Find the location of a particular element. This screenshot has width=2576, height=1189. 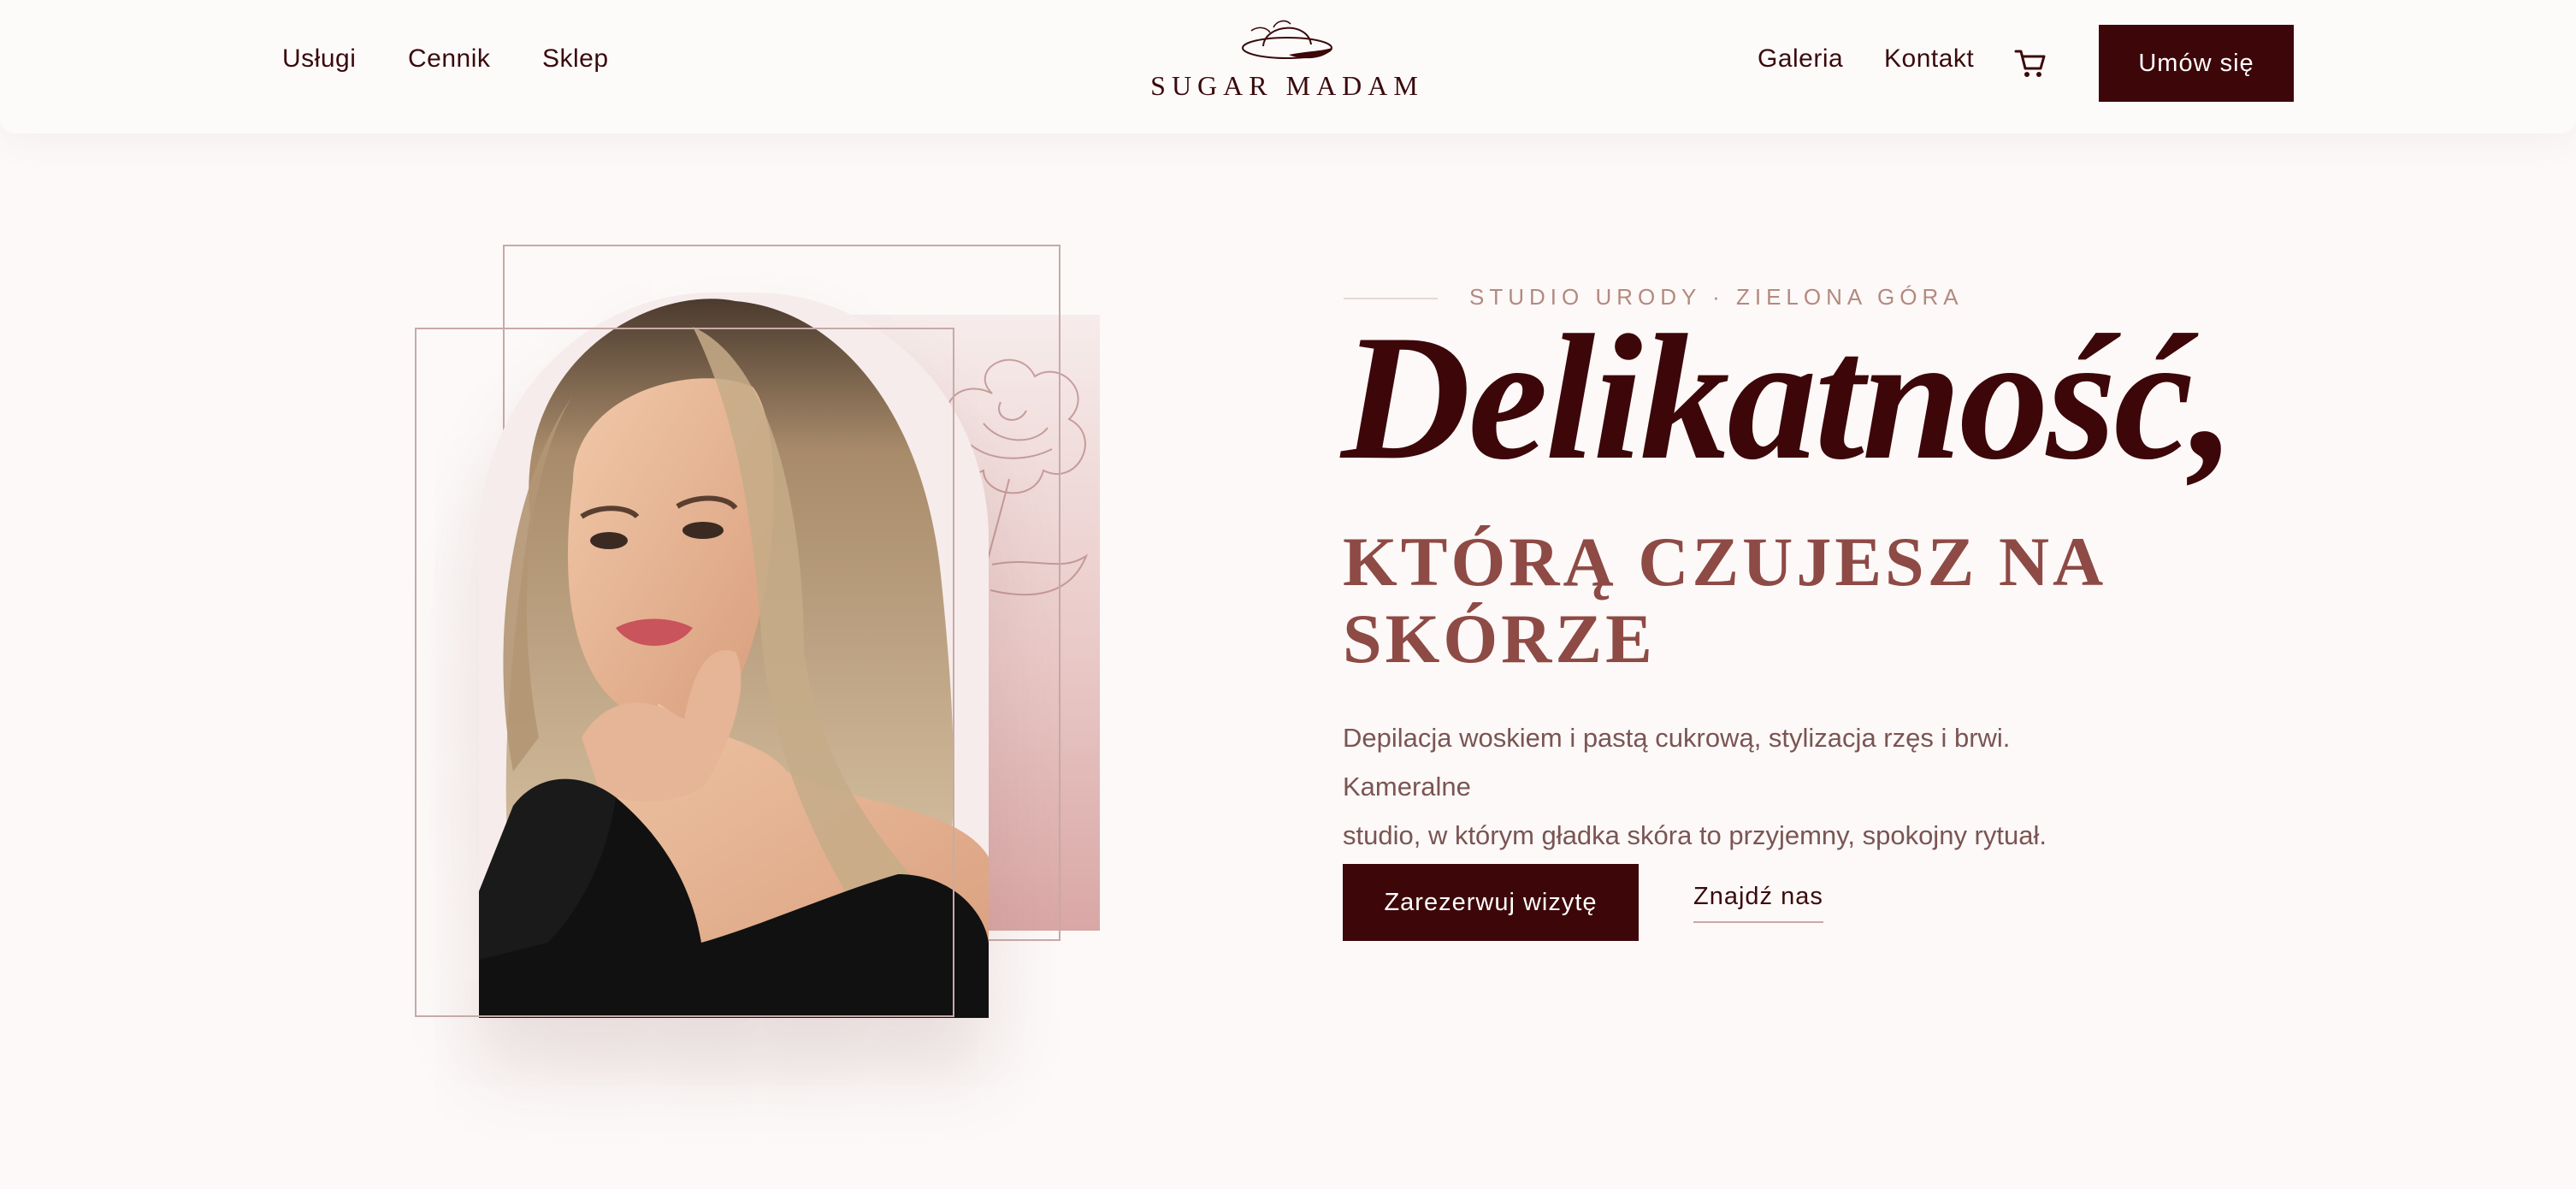

logo: SUGAR MADAM is located at coordinates (1287, 61).